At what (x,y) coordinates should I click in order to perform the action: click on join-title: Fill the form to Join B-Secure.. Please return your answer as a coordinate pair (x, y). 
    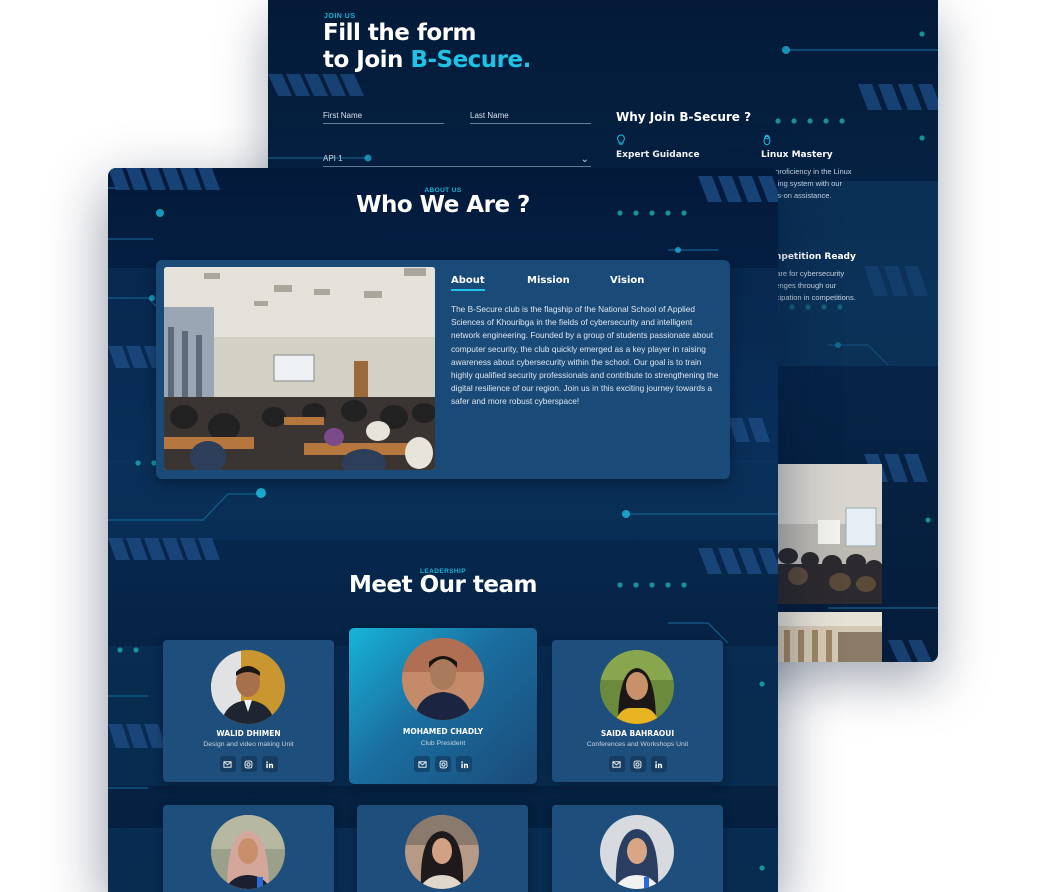
    Looking at the image, I should click on (427, 47).